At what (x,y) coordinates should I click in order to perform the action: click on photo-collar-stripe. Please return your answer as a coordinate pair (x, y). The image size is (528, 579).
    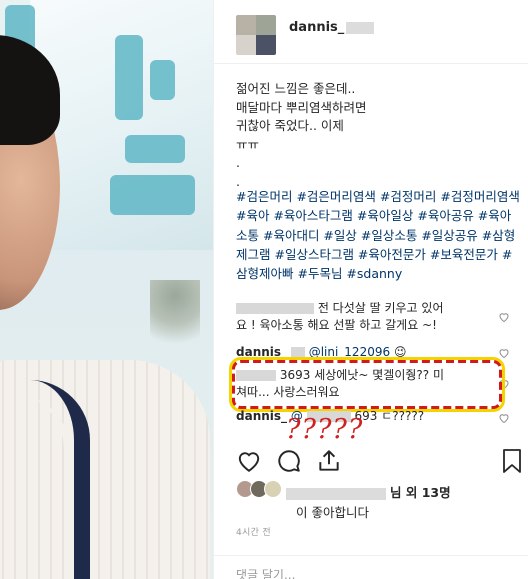
    Looking at the image, I should click on (35, 487).